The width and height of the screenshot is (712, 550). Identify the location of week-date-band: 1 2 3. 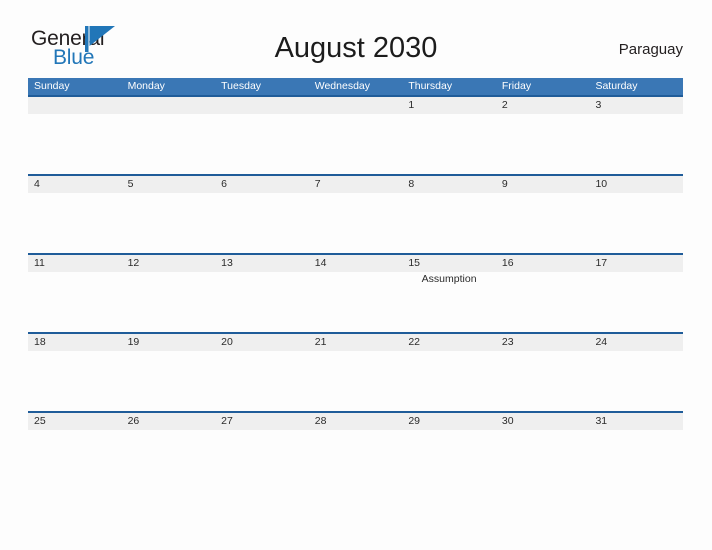
(355, 105).